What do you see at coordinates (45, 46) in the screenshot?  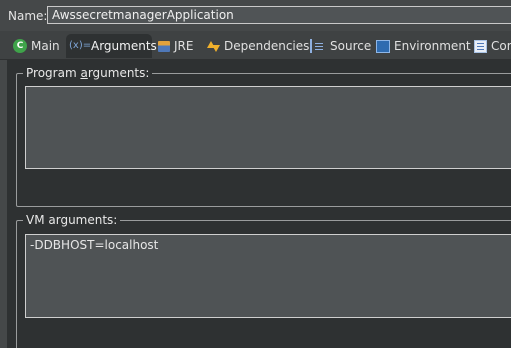 I see `tab-main-label: Main` at bounding box center [45, 46].